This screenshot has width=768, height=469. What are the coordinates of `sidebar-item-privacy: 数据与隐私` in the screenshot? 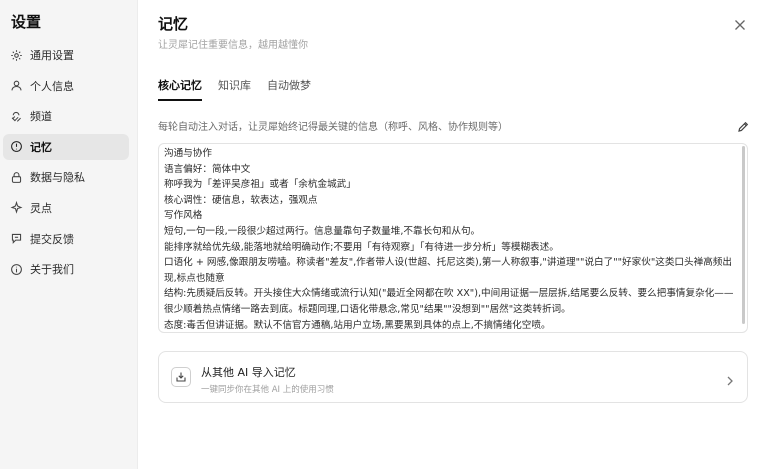 It's located at (66, 177).